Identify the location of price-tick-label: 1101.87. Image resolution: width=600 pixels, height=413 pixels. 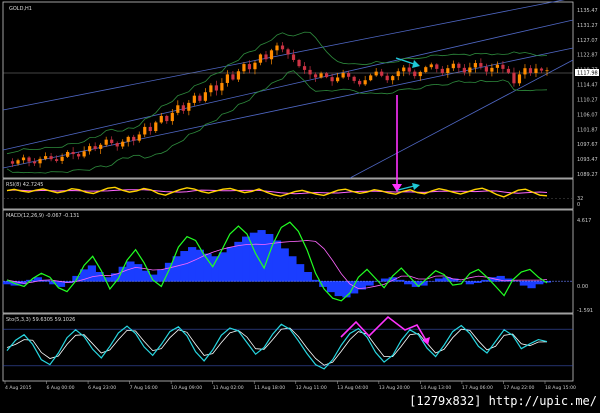
(587, 130).